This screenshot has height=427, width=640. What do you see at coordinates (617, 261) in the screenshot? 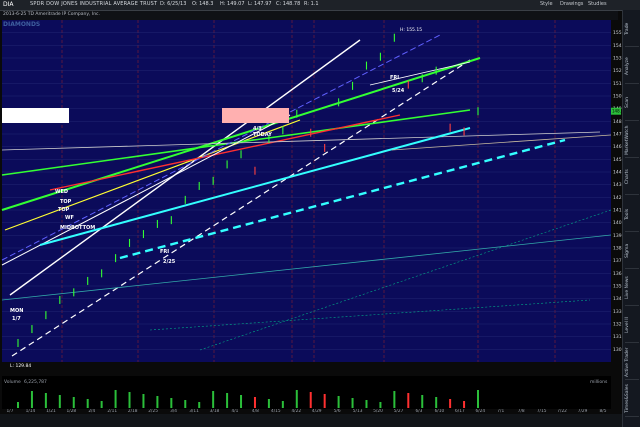
I see `y-tick-label: 137` at bounding box center [617, 261].